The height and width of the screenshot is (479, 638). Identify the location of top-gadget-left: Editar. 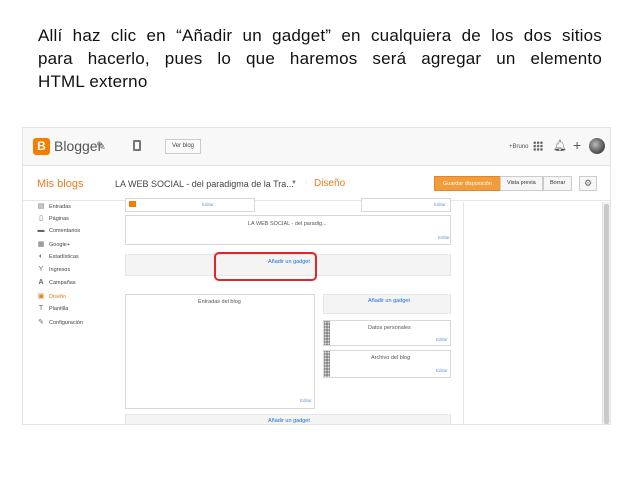
(190, 205).